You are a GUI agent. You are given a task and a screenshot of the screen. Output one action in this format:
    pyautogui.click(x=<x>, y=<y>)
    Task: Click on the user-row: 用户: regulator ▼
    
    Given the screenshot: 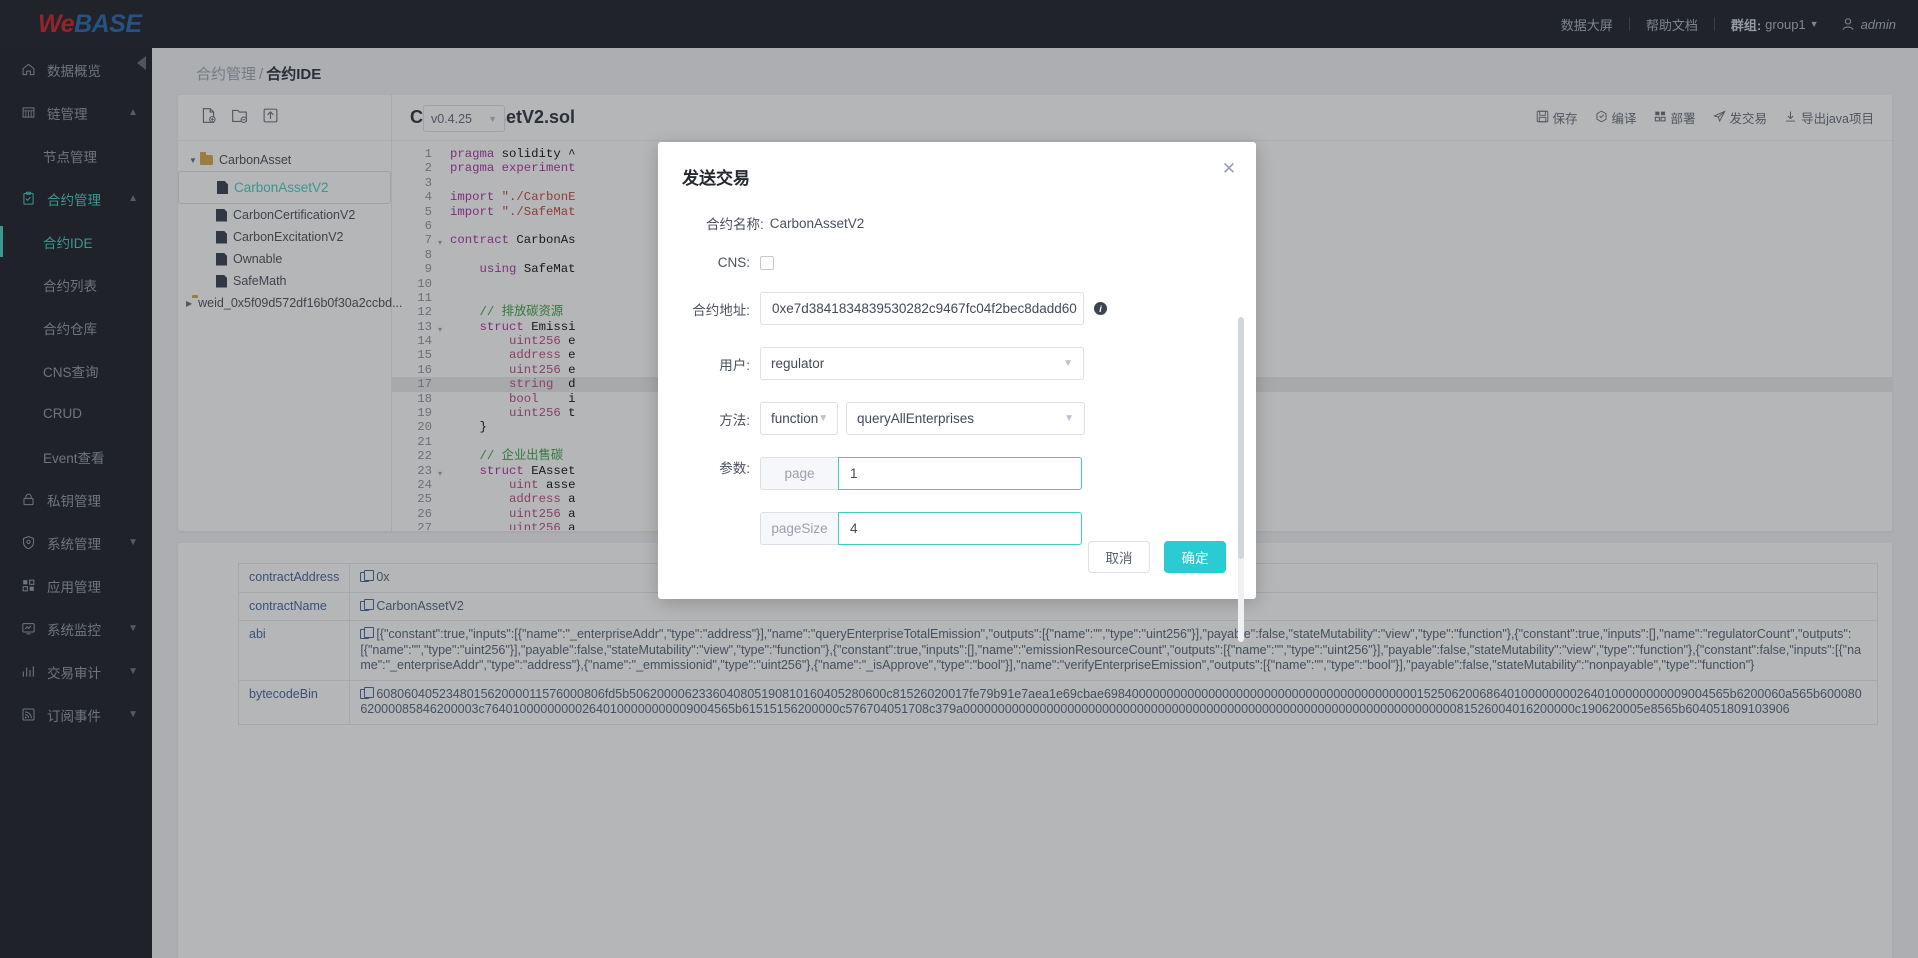 What is the action you would take?
    pyautogui.click(x=954, y=363)
    